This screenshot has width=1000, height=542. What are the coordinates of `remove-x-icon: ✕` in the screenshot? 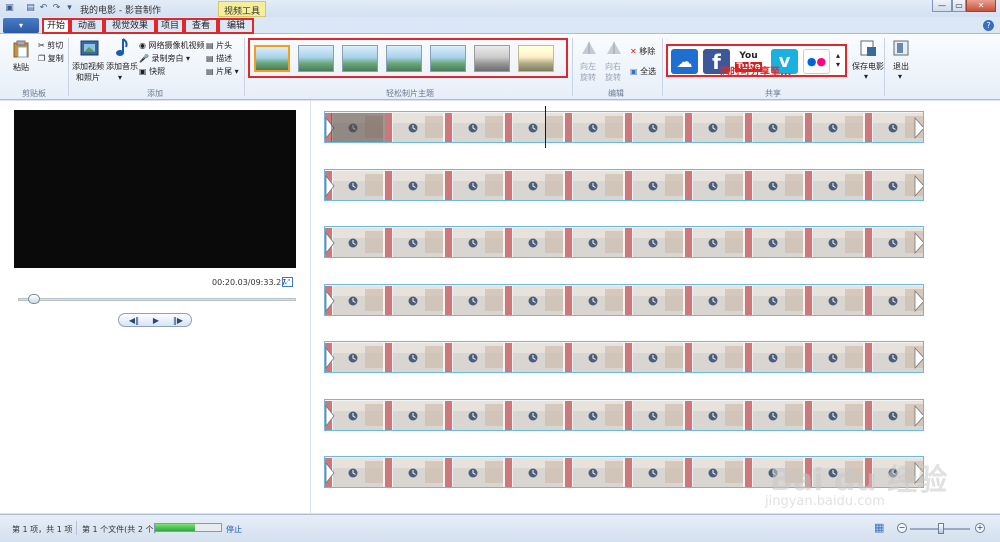 It's located at (633, 51).